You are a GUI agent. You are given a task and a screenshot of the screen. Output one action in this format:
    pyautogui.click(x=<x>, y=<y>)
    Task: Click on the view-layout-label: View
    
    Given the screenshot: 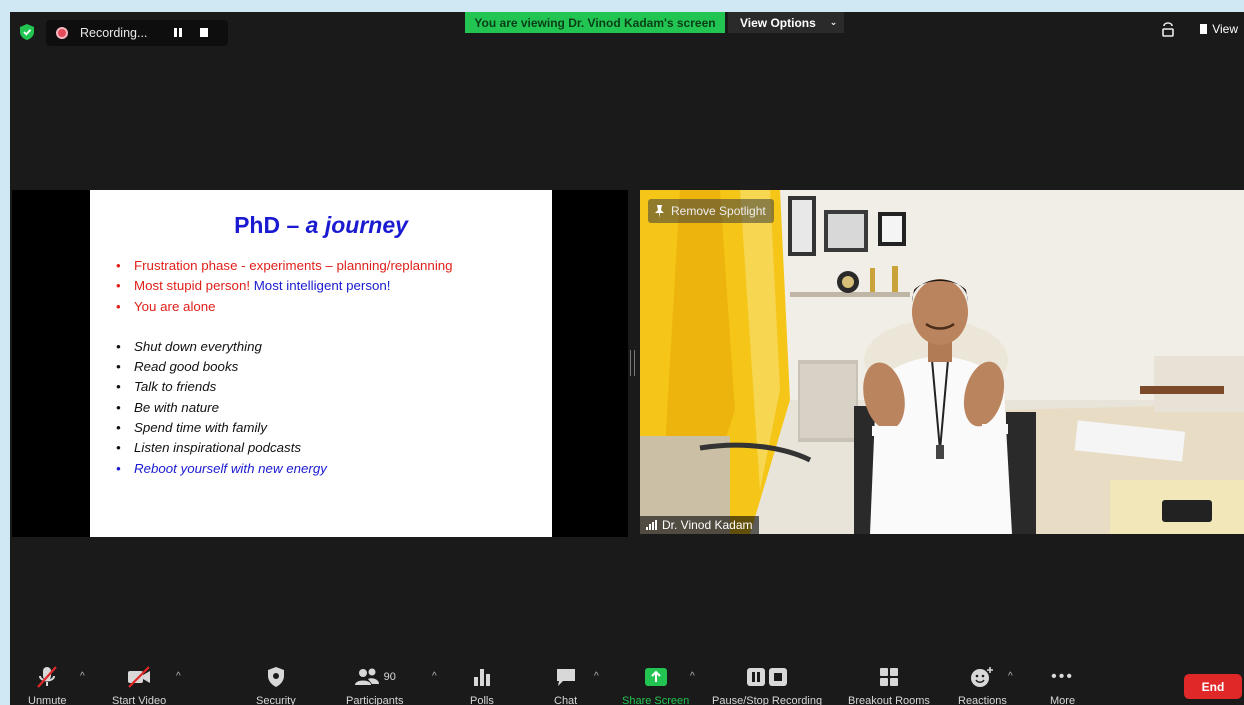 What is the action you would take?
    pyautogui.click(x=1225, y=29)
    